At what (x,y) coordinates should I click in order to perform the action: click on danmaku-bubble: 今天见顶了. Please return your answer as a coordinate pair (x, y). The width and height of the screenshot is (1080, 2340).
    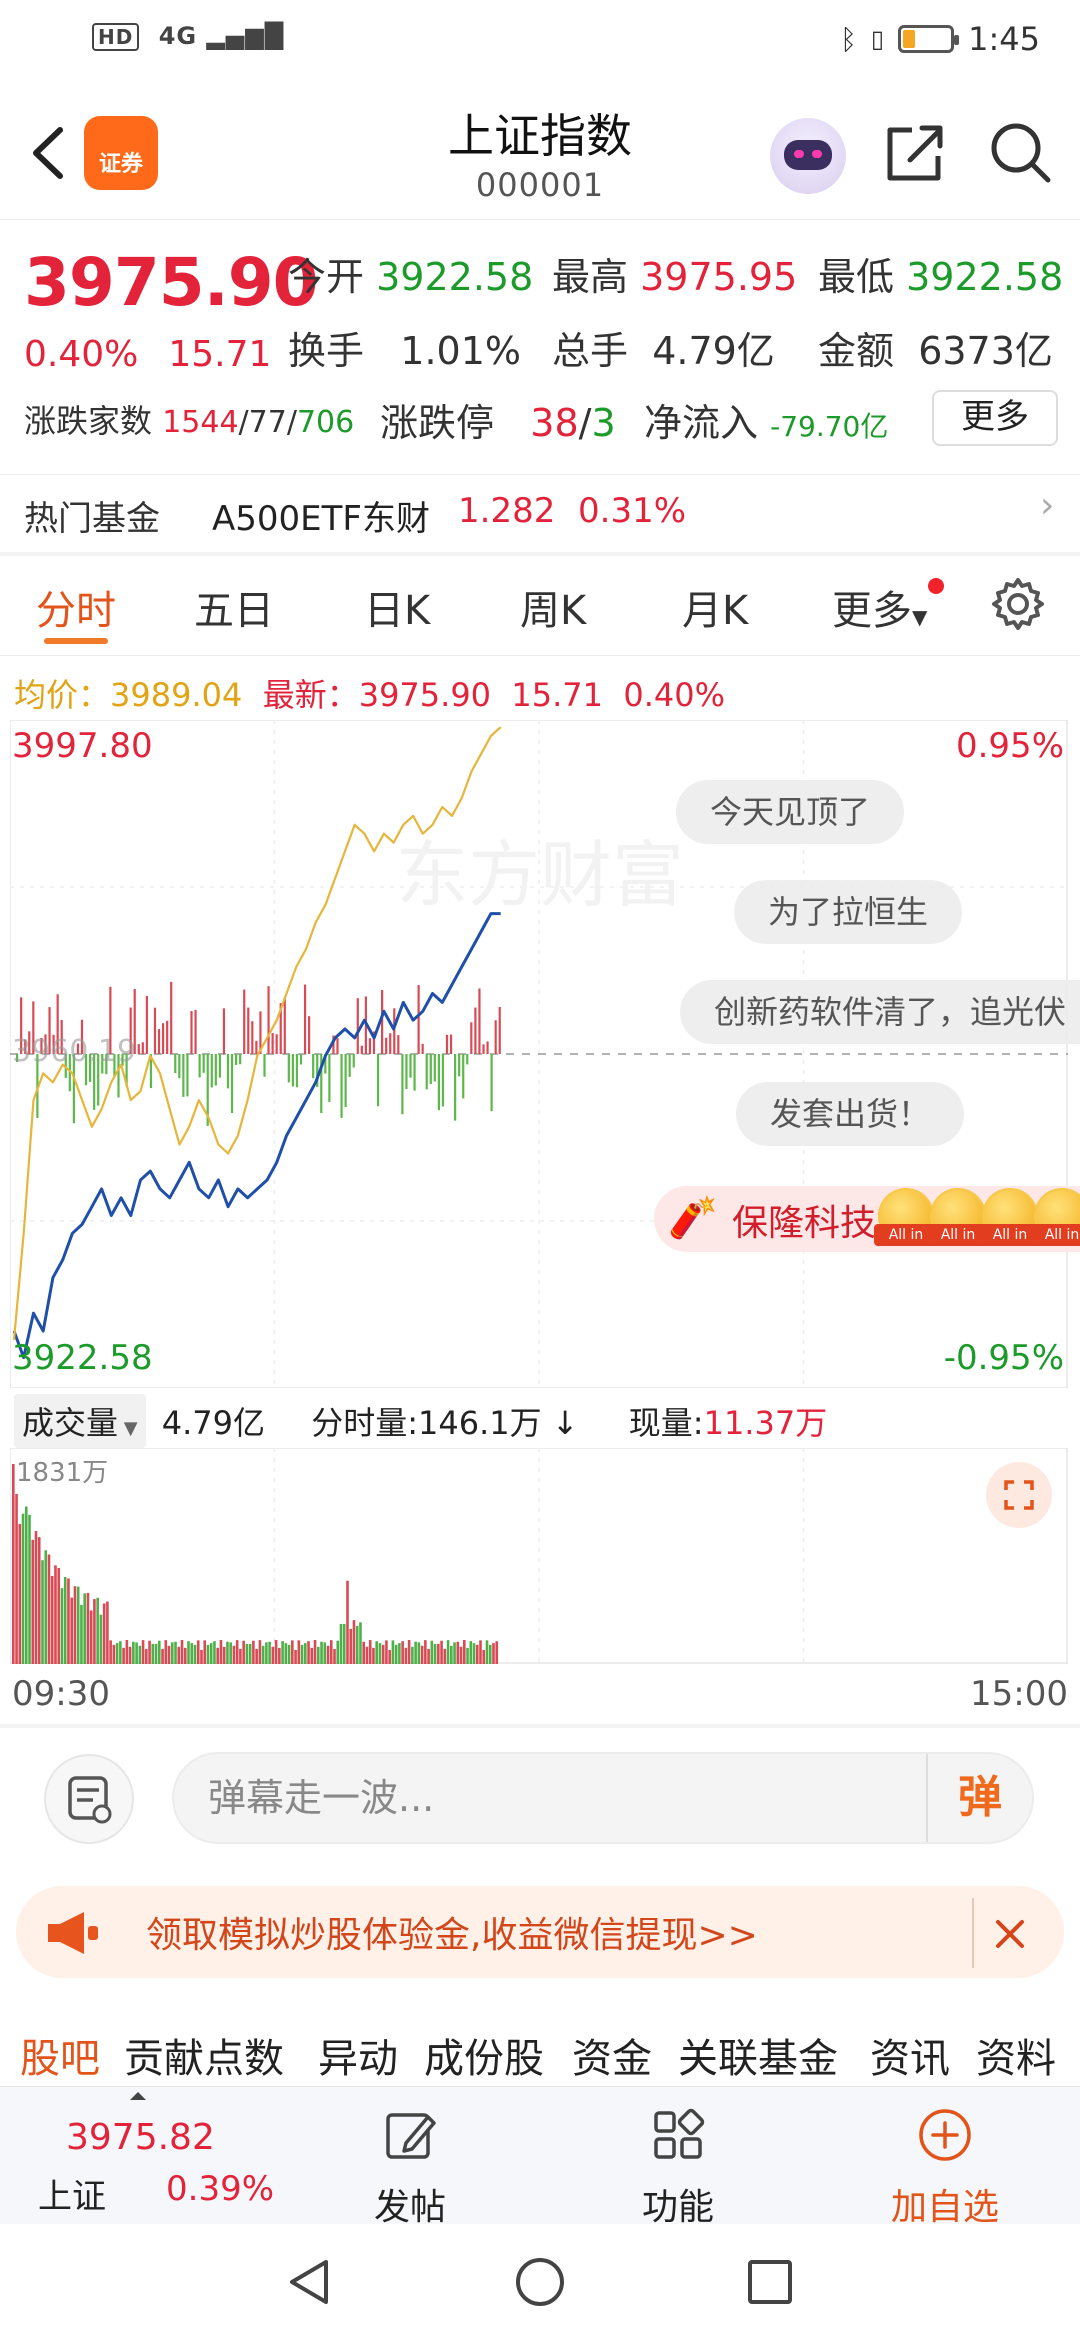
    Looking at the image, I should click on (790, 812).